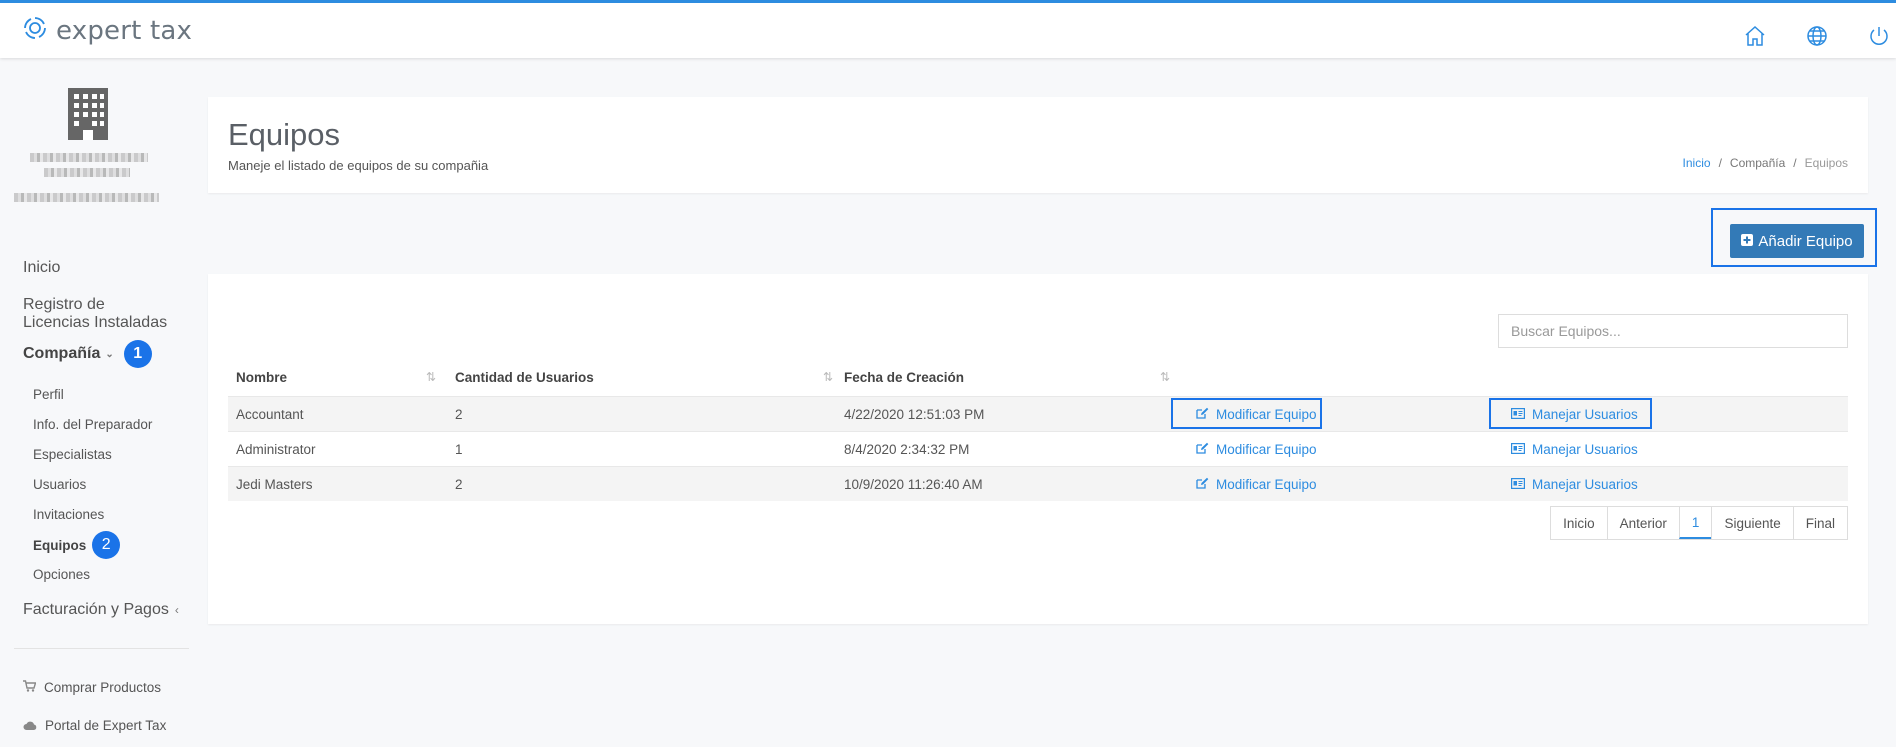 Image resolution: width=1896 pixels, height=747 pixels. Describe the element at coordinates (106, 725) in the screenshot. I see `nav-portal-label: Portal de Expert Tax` at that location.